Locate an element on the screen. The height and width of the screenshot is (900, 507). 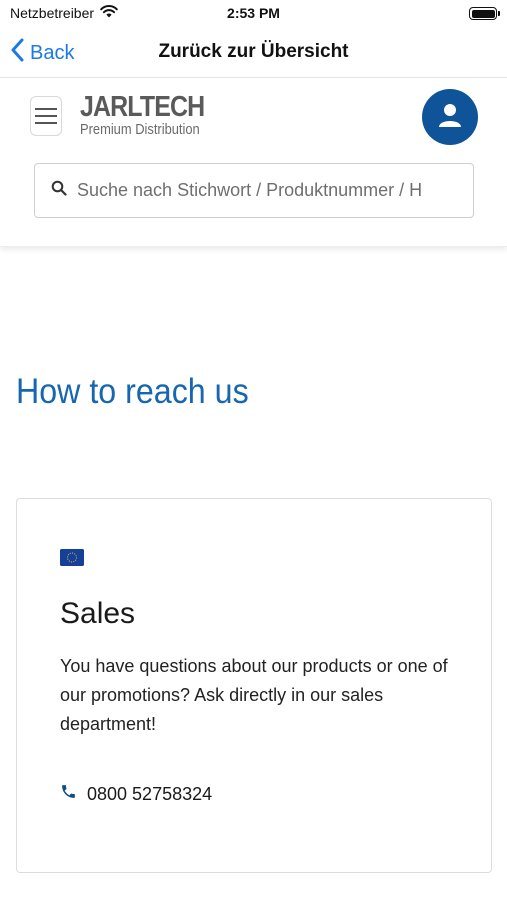
logo-tagline: Premium Distribution is located at coordinates (140, 129).